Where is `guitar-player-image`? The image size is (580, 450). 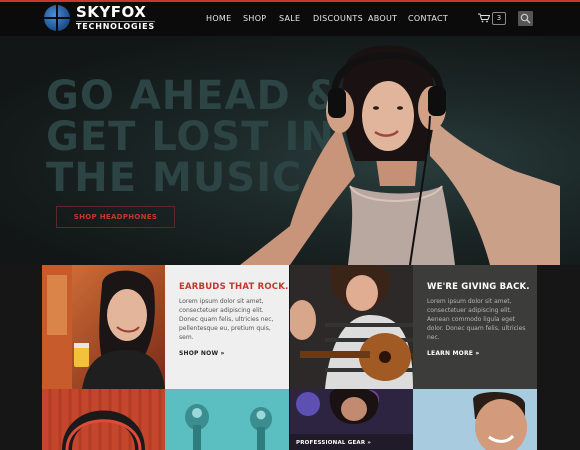 guitar-player-image is located at coordinates (351, 327).